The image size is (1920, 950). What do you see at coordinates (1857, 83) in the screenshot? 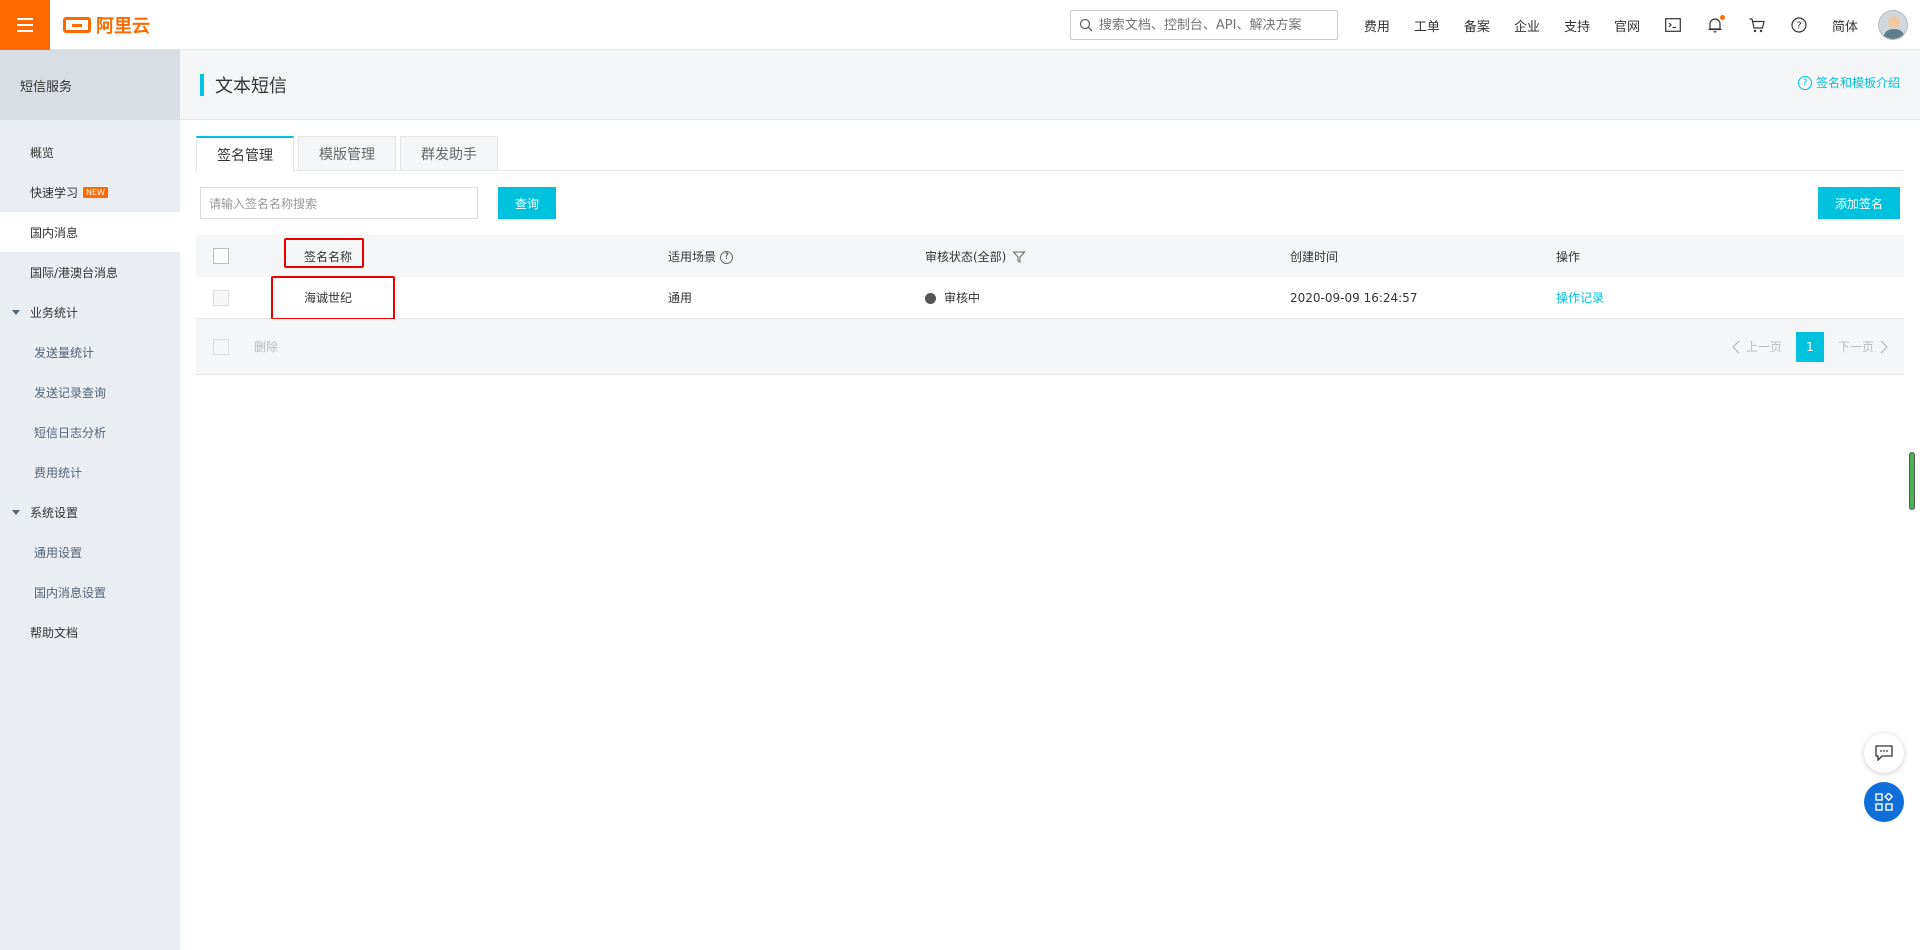
I see `intro-link-label: 签名和模板介绍` at bounding box center [1857, 83].